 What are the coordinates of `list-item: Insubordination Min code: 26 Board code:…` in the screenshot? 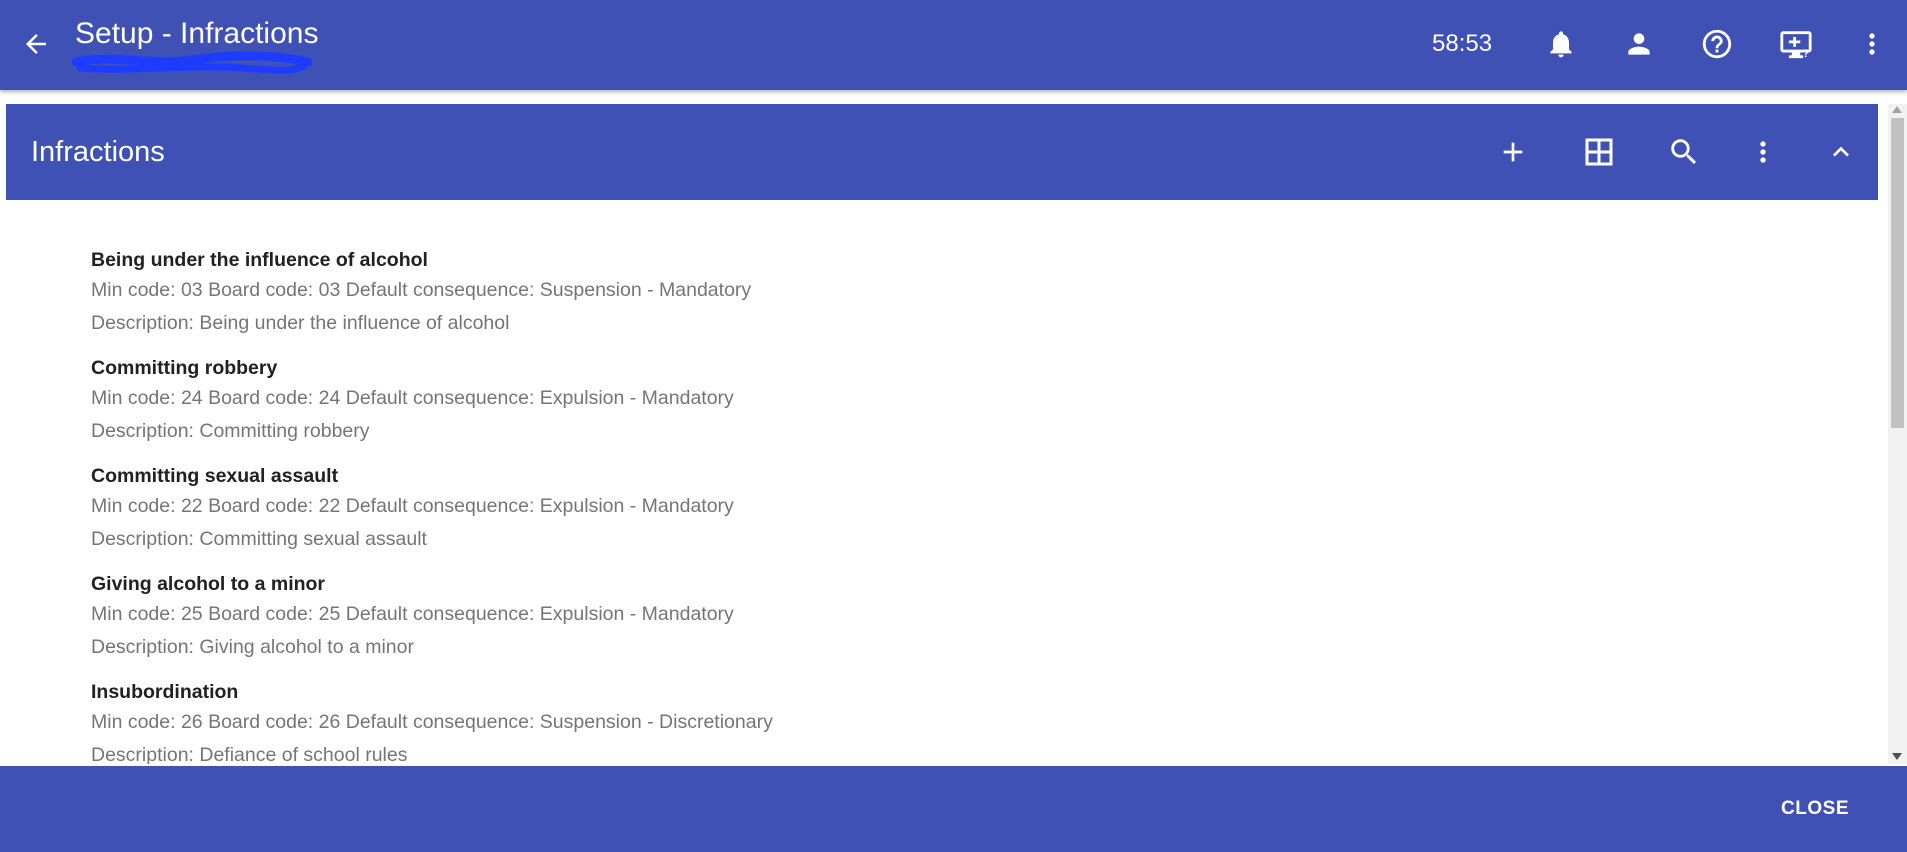 It's located at (891, 721).